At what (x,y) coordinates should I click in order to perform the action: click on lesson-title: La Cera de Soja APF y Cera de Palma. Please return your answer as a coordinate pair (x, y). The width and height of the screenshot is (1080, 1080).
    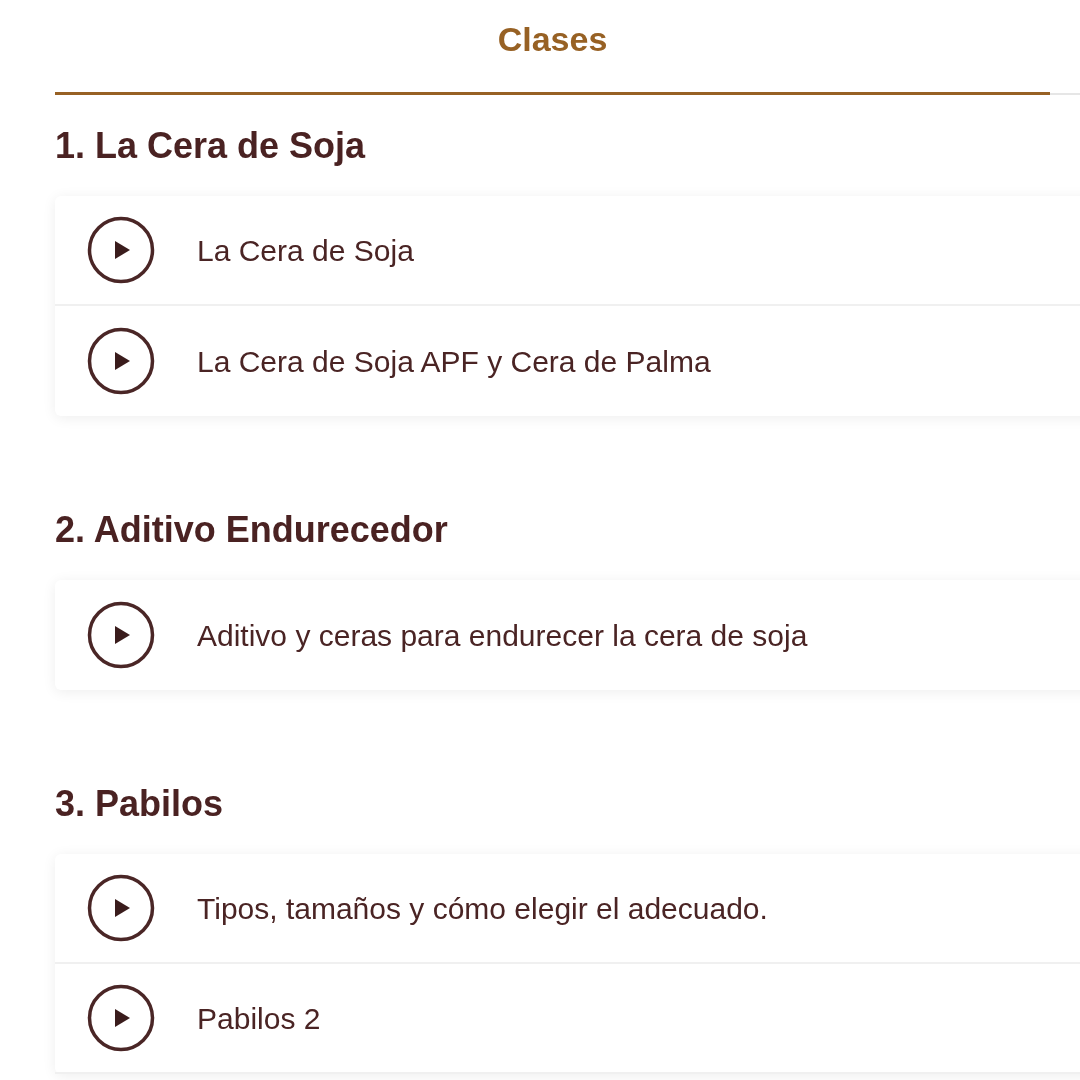
    Looking at the image, I should click on (454, 361).